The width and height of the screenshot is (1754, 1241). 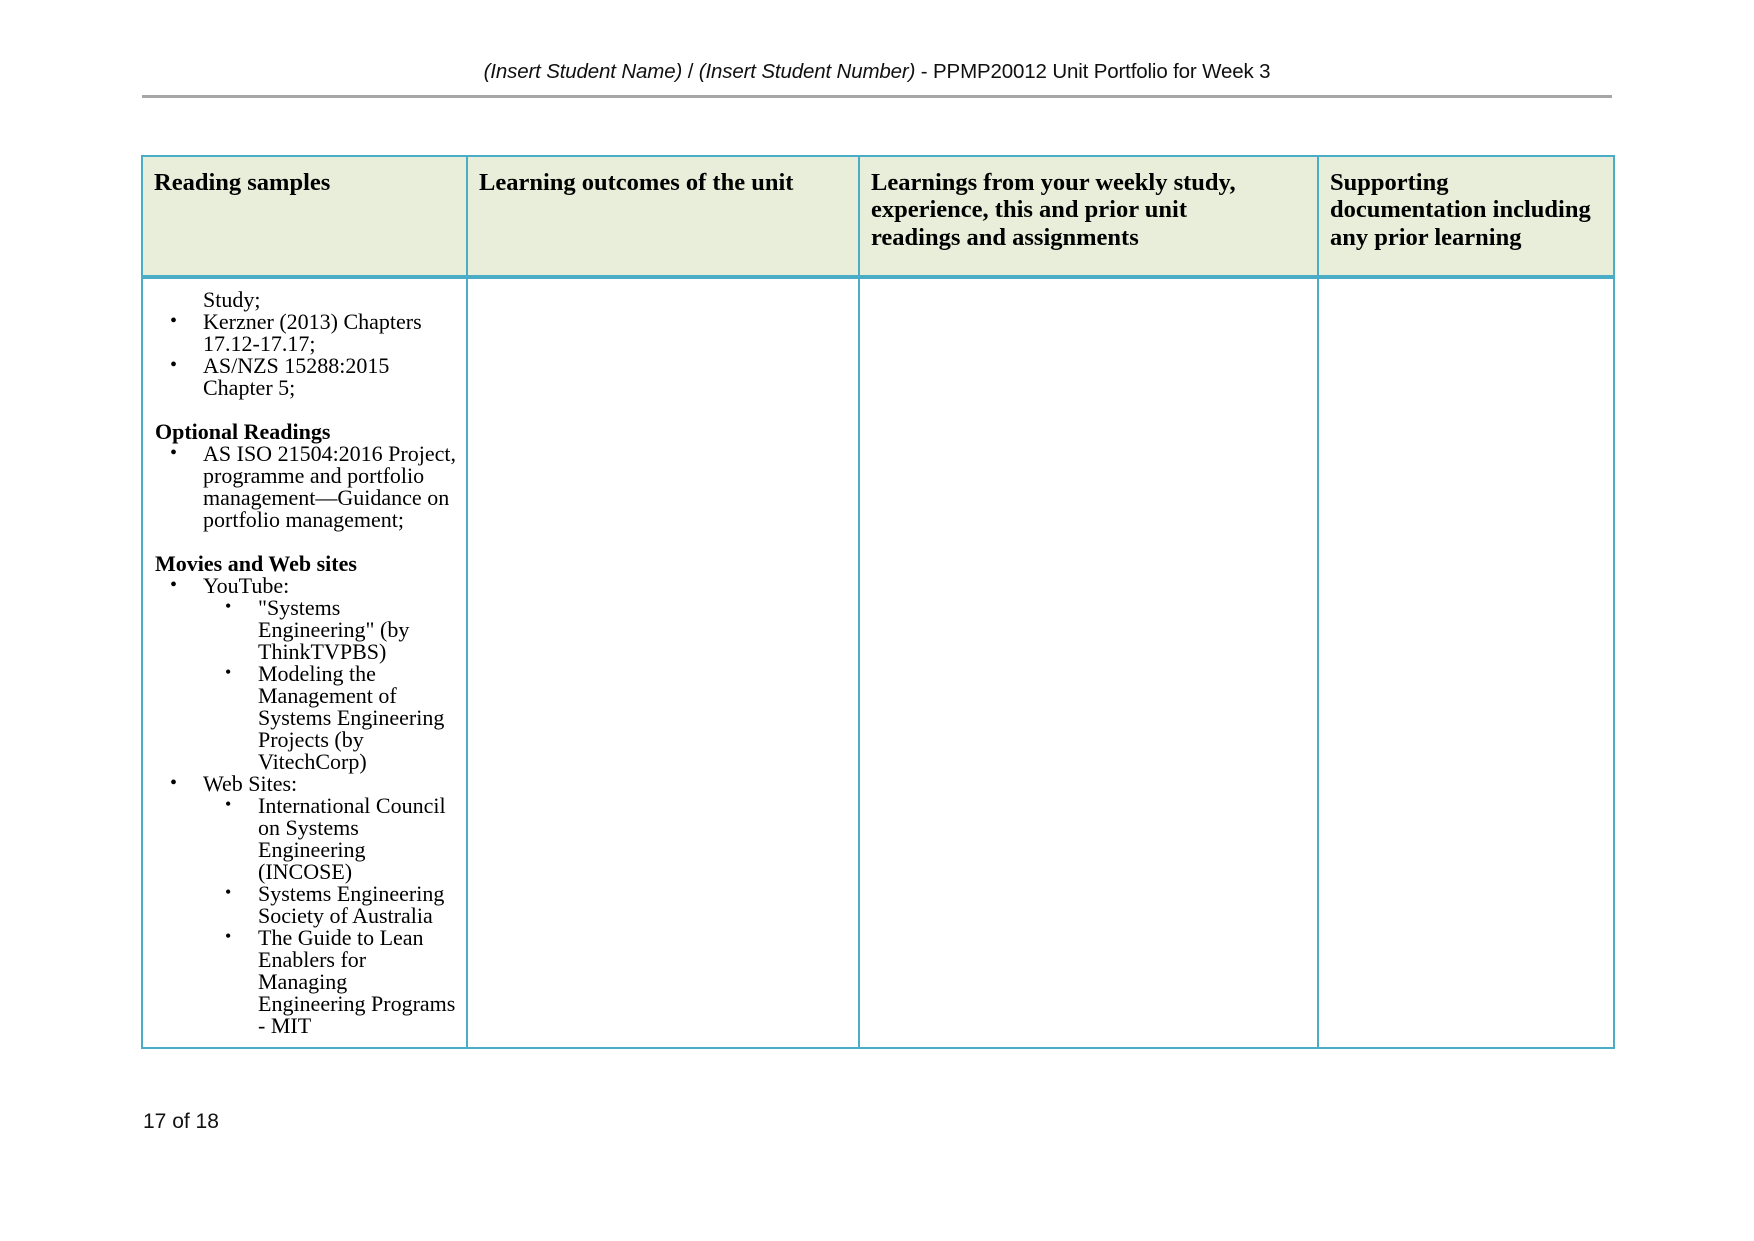 What do you see at coordinates (1093, 71) in the screenshot?
I see `header-suffix: - PPMP20012 Unit Portfolio for Week 3` at bounding box center [1093, 71].